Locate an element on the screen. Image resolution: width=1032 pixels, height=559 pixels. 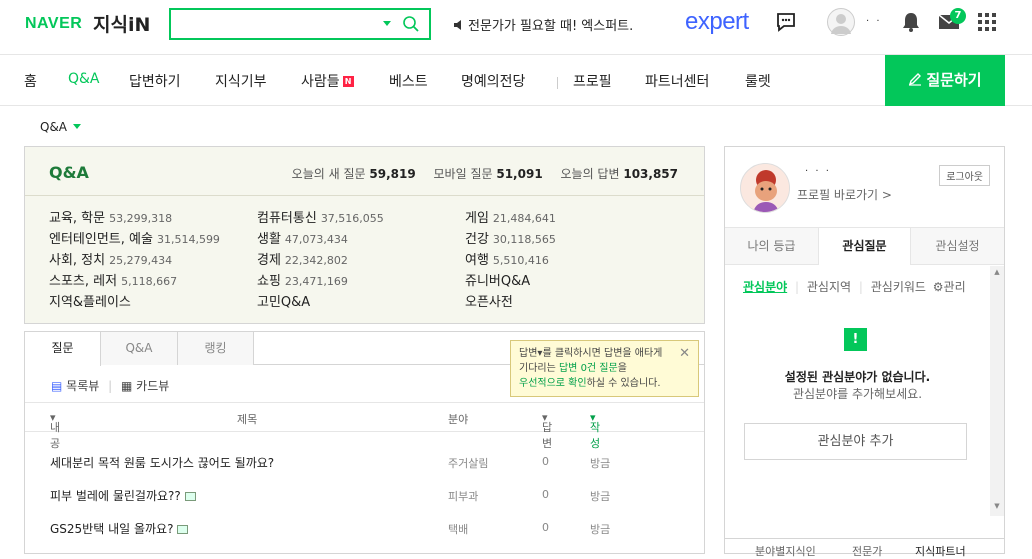
btab-experts: 전문가 is located at coordinates (867, 551).